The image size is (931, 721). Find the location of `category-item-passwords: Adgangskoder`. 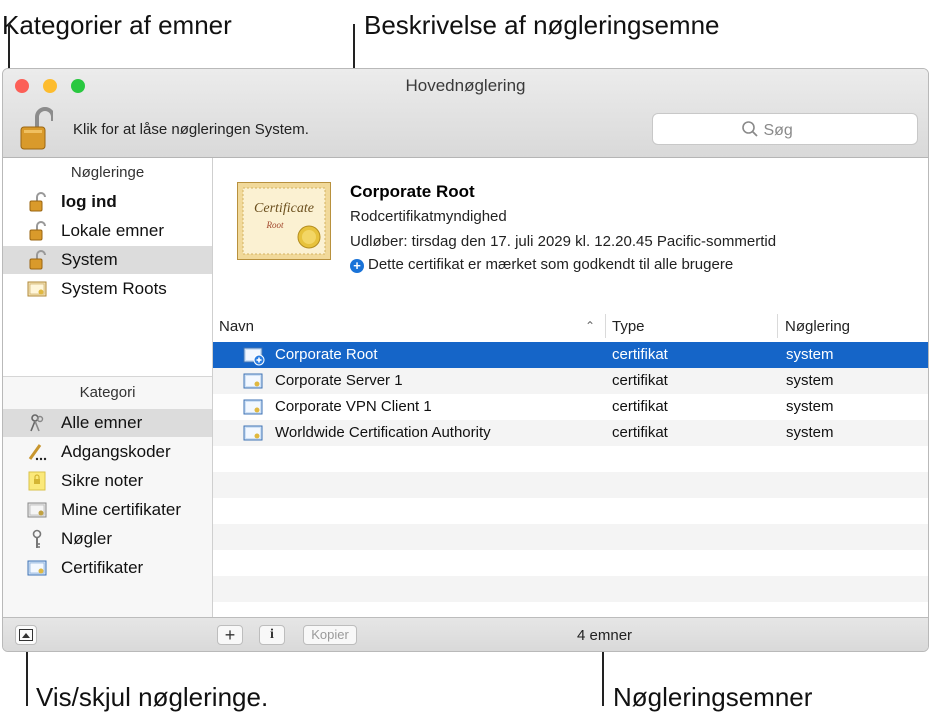

category-item-passwords: Adgangskoder is located at coordinates (107, 452).